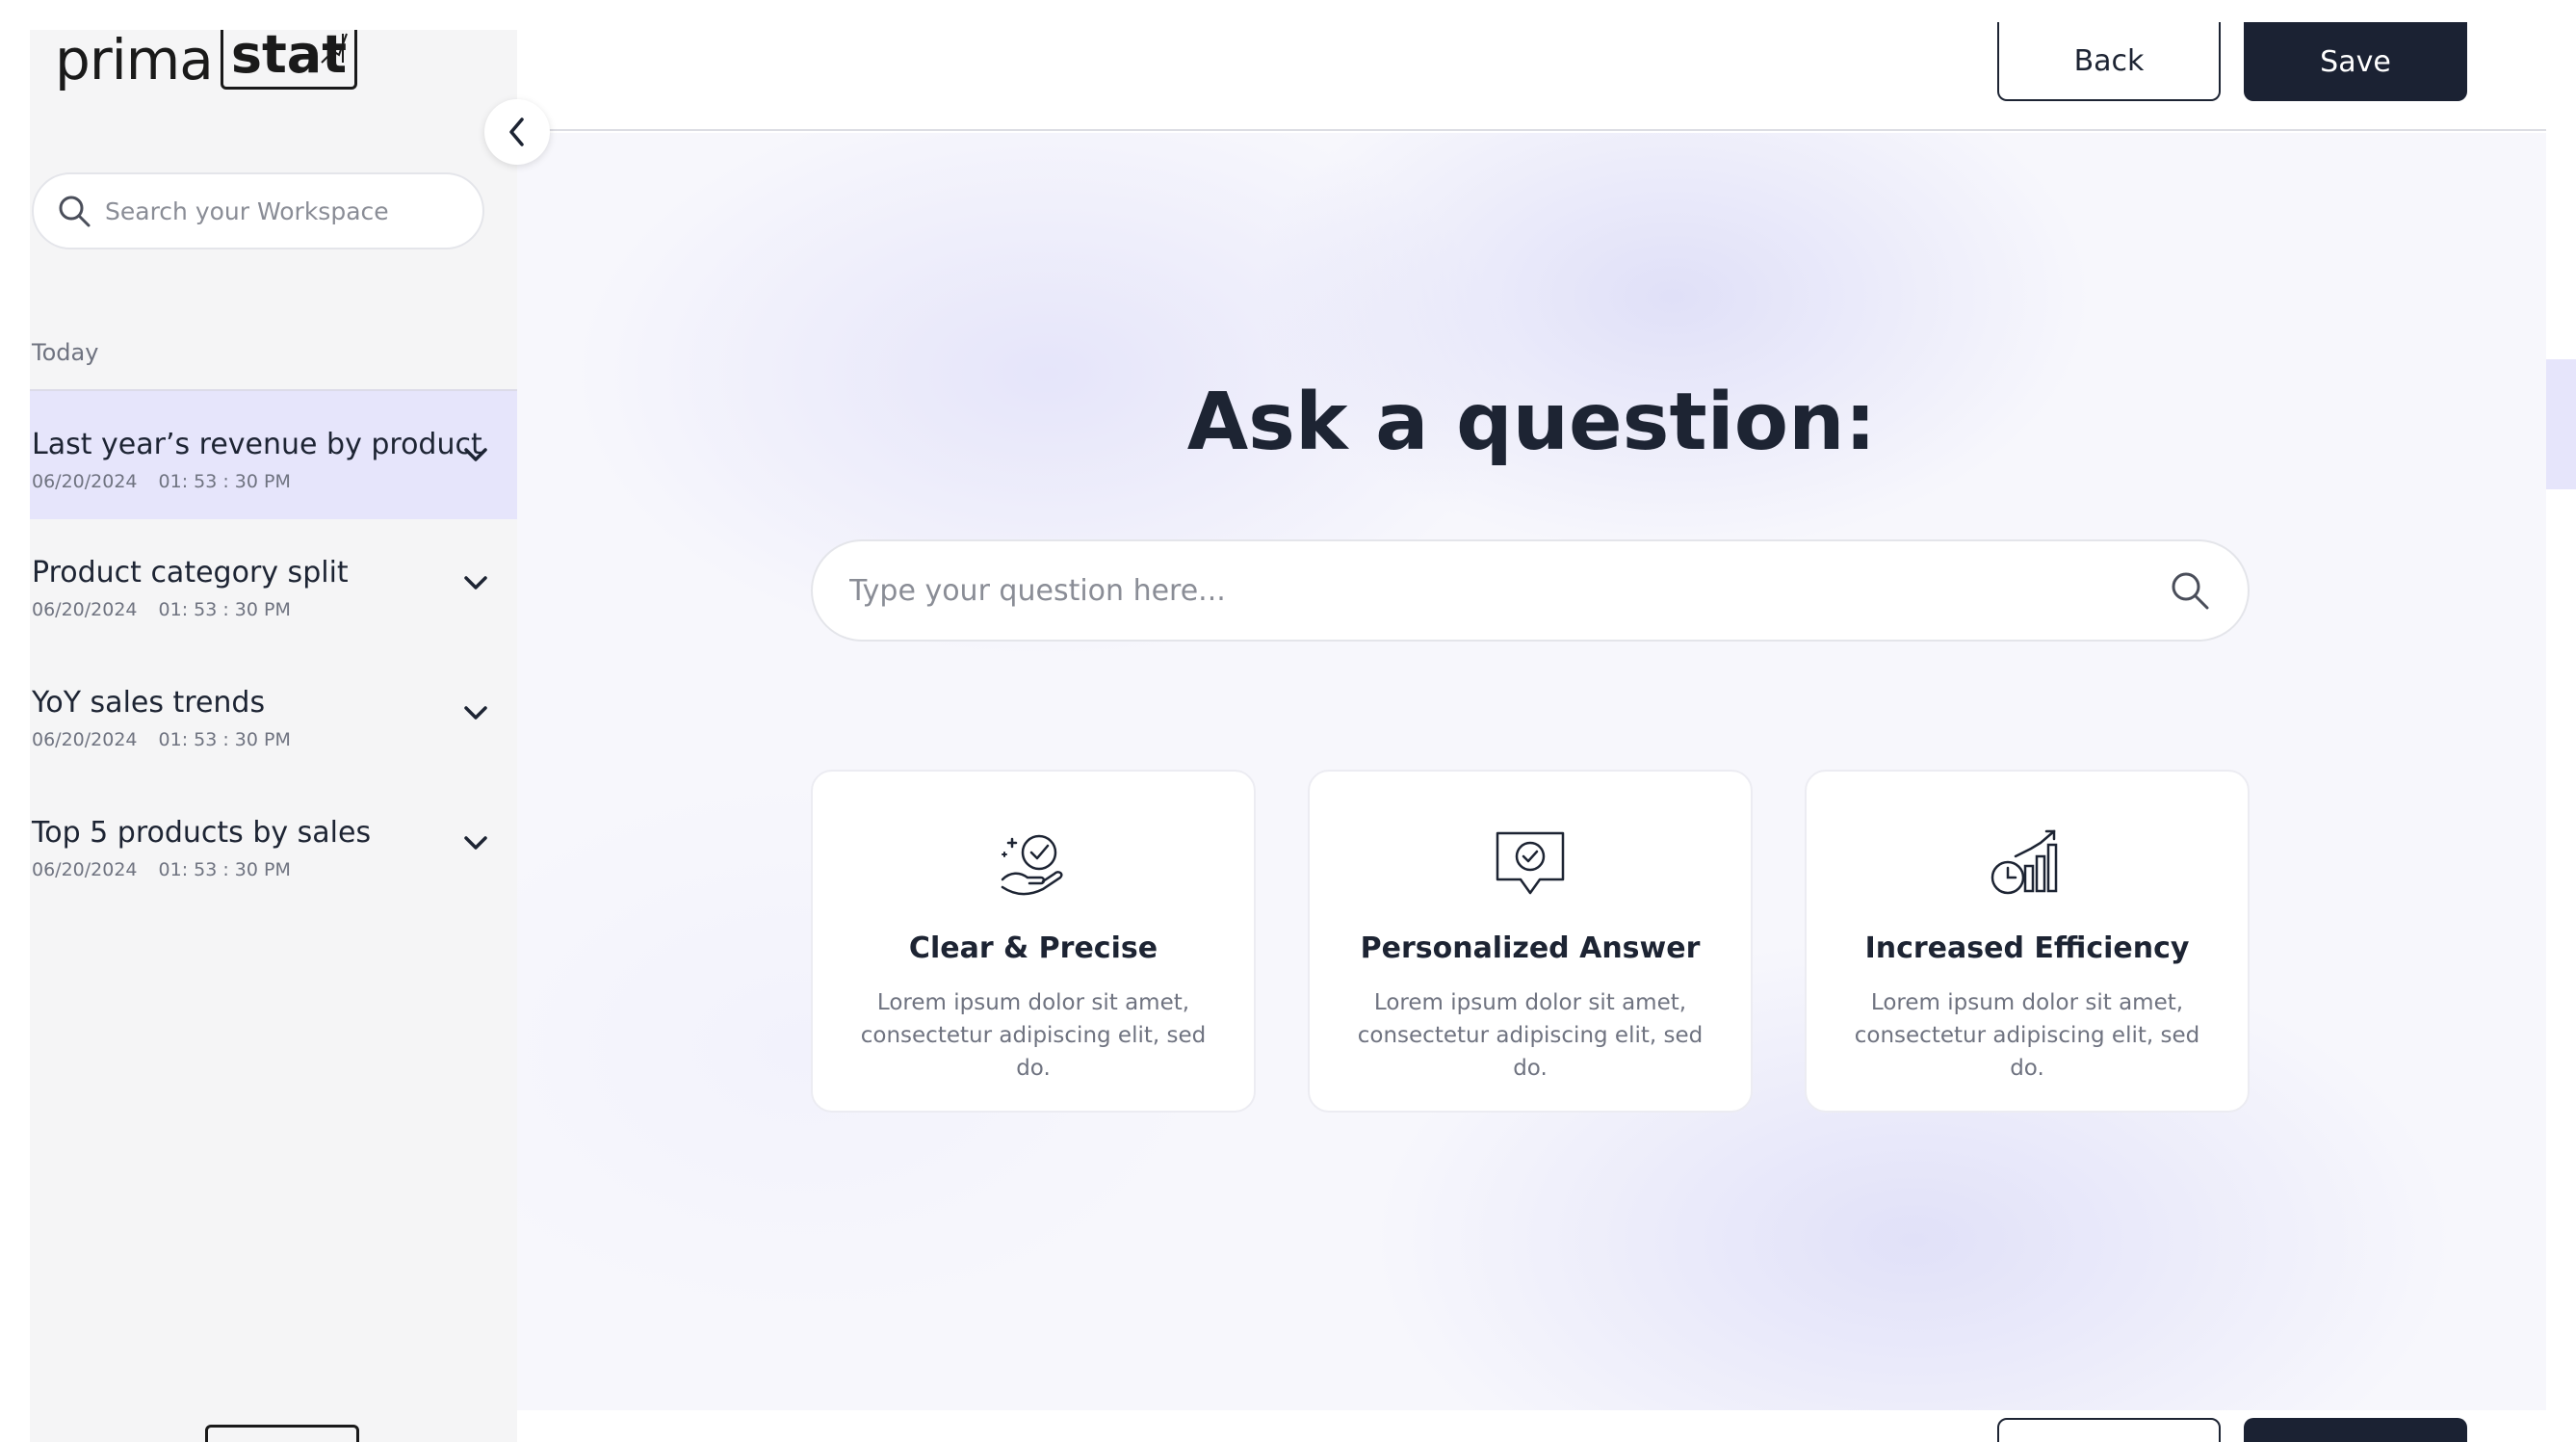  What do you see at coordinates (1032, 865) in the screenshot?
I see `hand-check-icon` at bounding box center [1032, 865].